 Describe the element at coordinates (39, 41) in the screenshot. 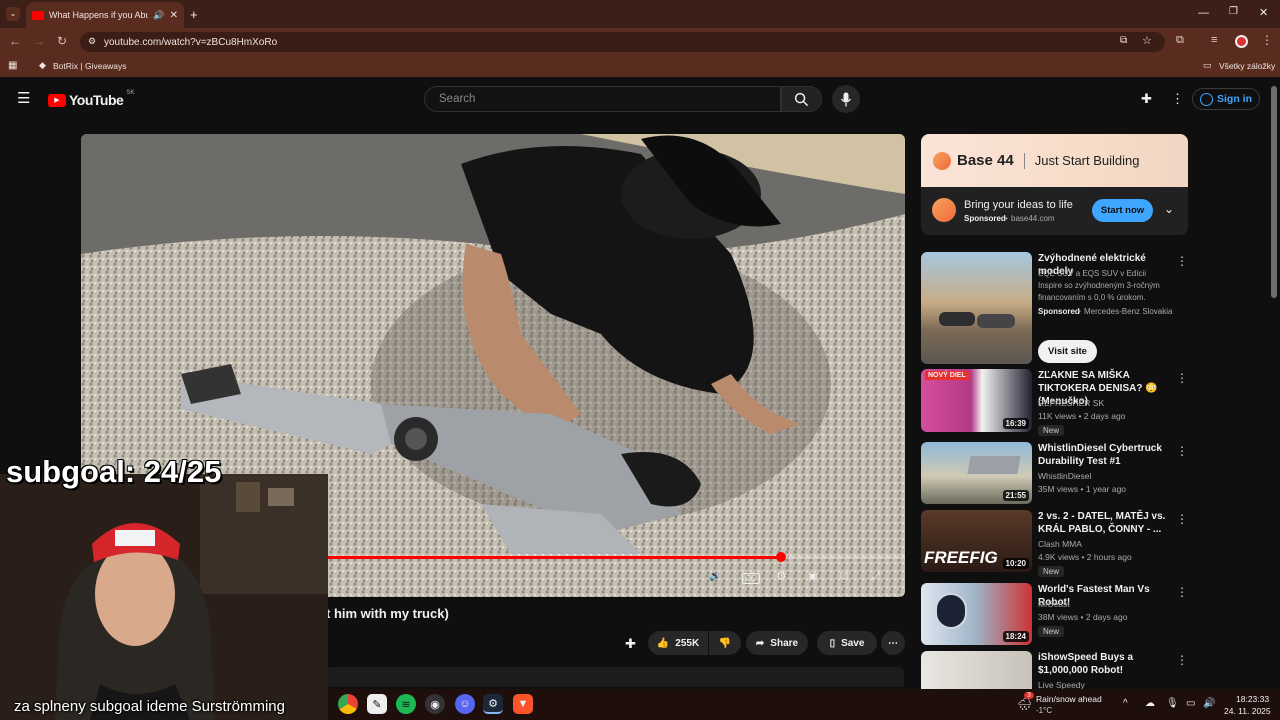

I see `forward-icon: →` at that location.